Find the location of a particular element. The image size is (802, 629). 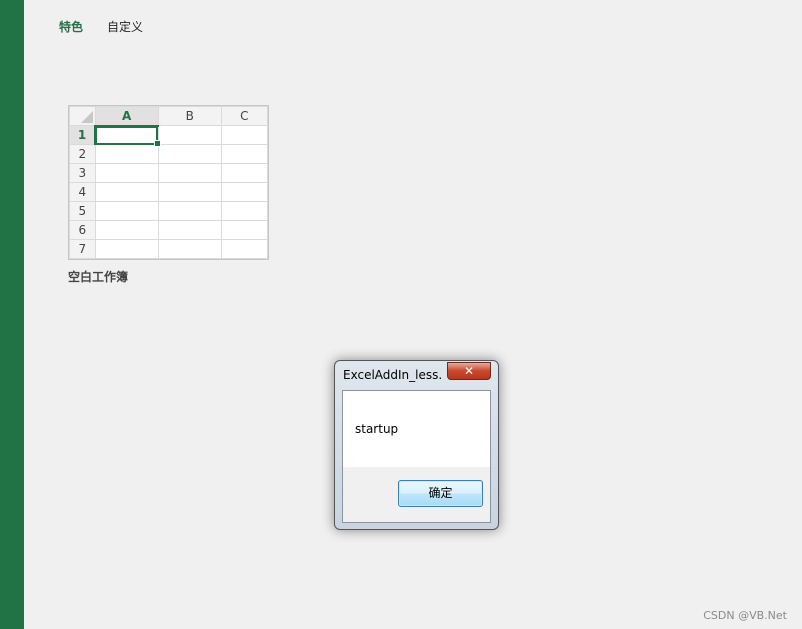

column-header: A is located at coordinates (126, 116).